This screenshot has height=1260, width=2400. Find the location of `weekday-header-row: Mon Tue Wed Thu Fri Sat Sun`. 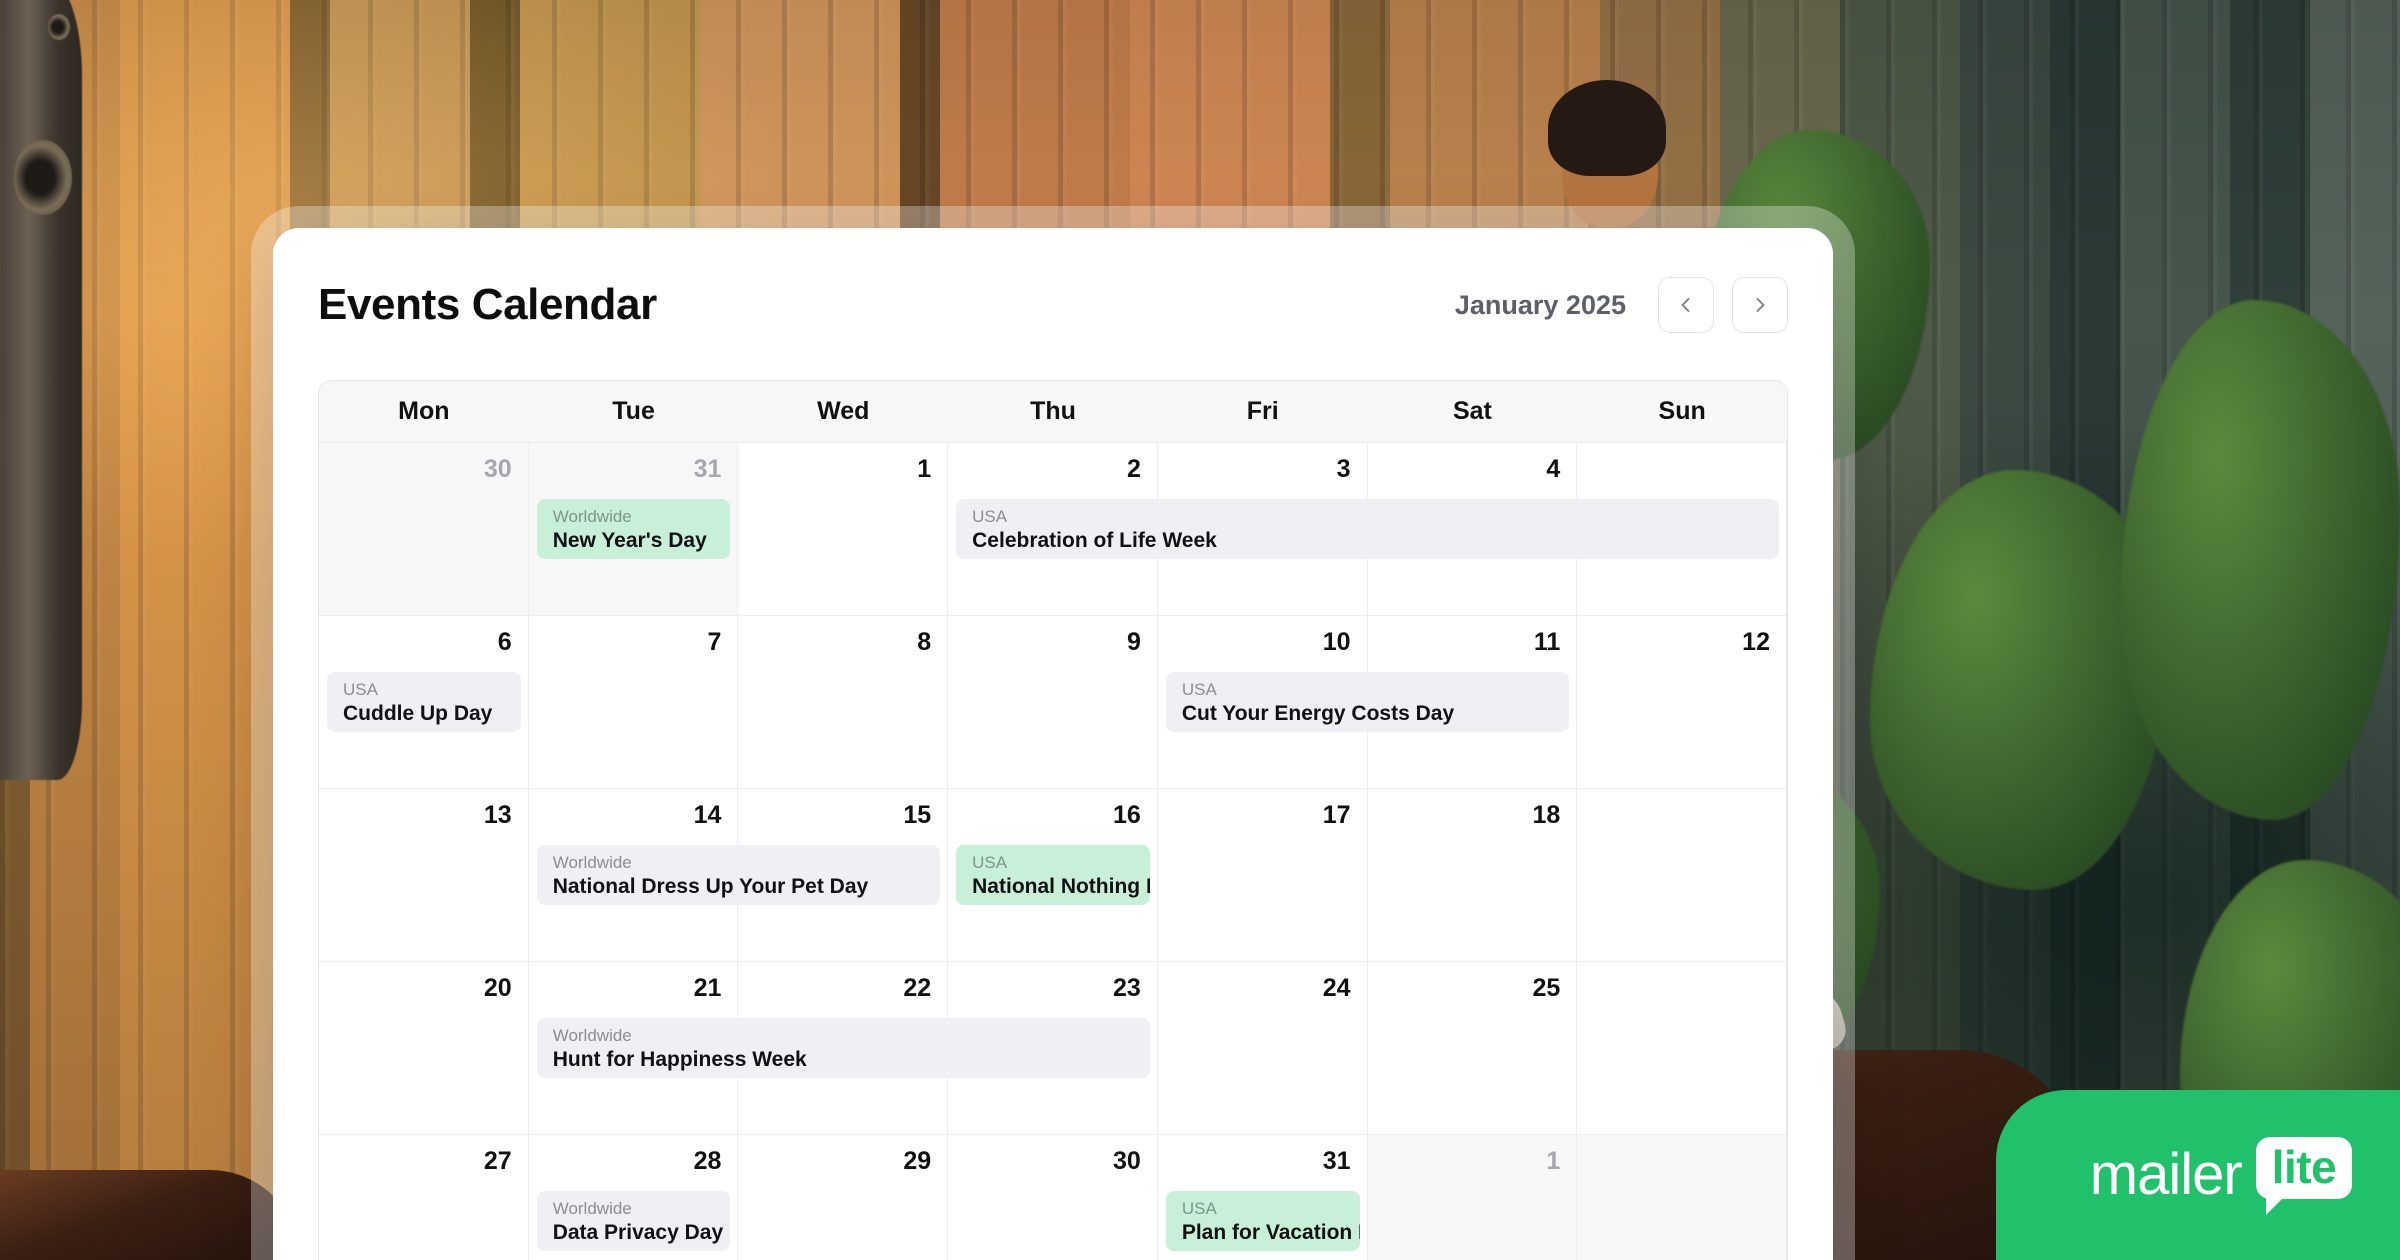

weekday-header-row: Mon Tue Wed Thu Fri Sat Sun is located at coordinates (1053, 412).